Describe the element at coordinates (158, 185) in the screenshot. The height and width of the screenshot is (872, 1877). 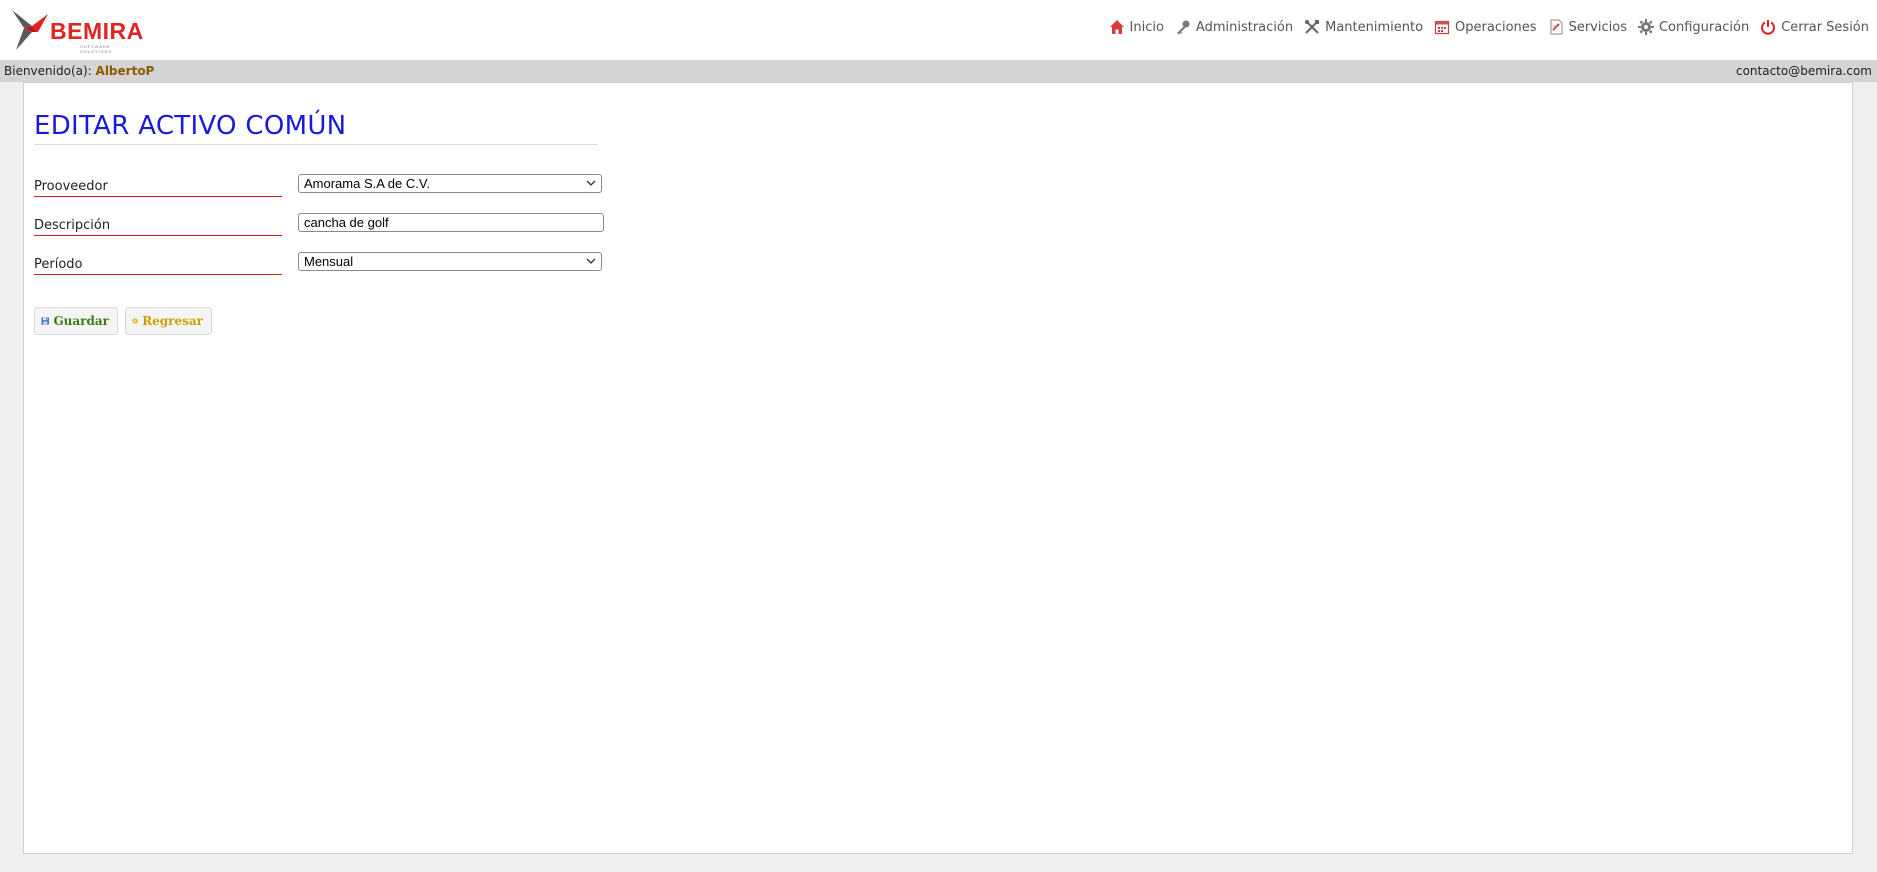
I see `proveedor-label: Prooveedor` at that location.